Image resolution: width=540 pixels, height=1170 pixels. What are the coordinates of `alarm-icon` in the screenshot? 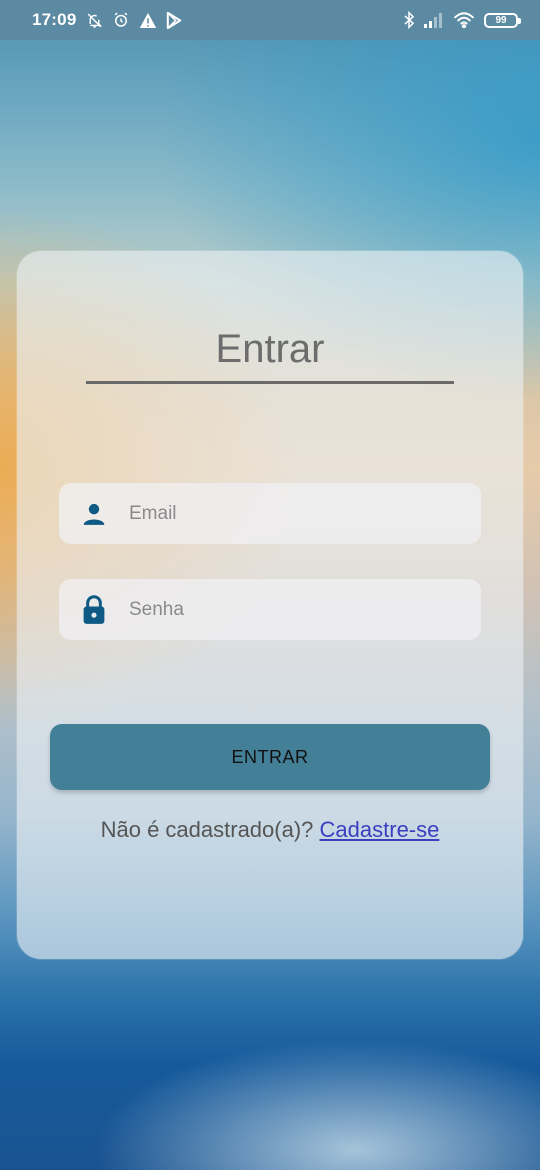 It's located at (121, 20).